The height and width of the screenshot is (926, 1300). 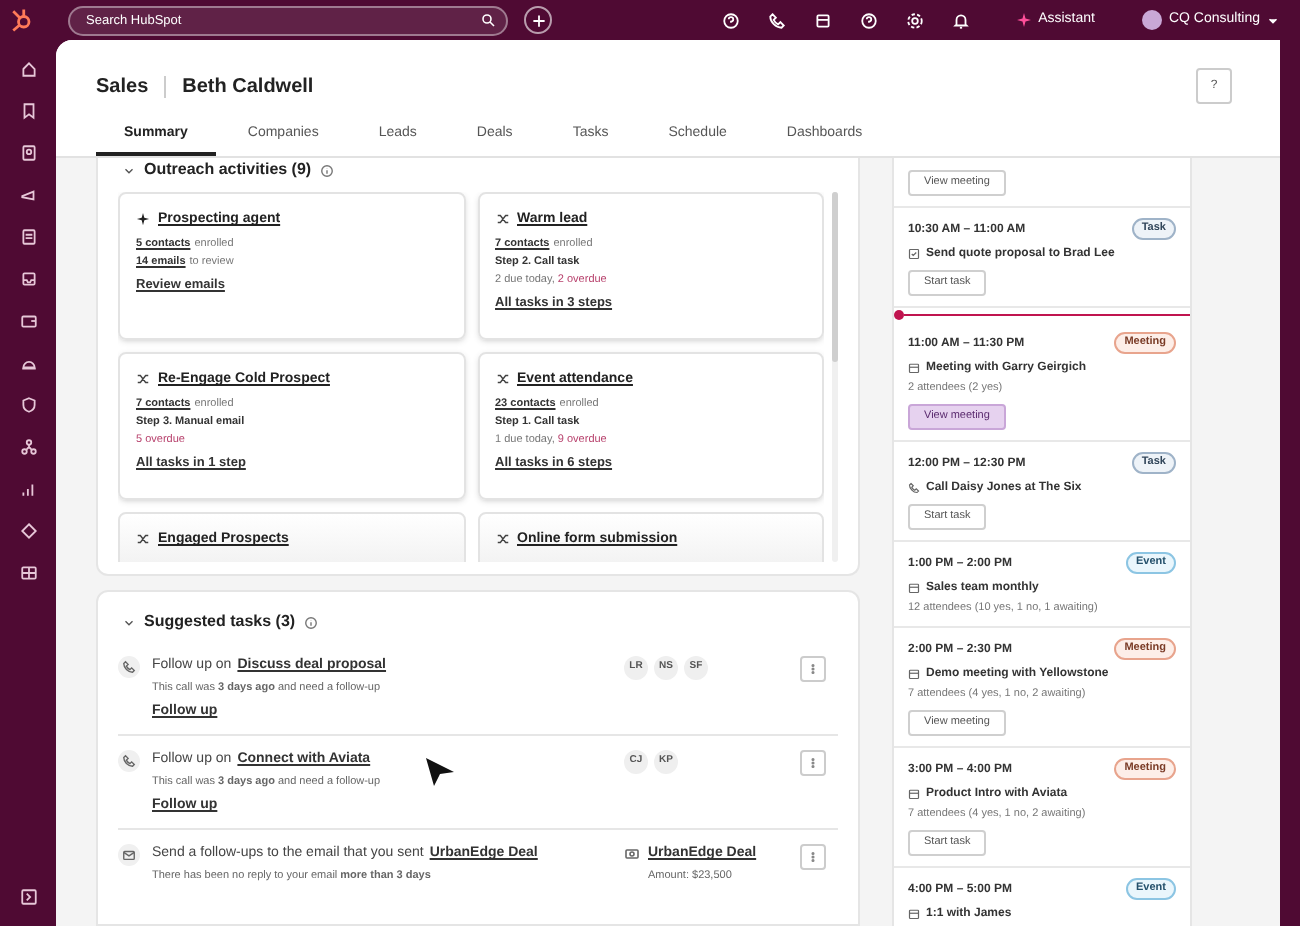 I want to click on diamond-icon, so click(x=28, y=531).